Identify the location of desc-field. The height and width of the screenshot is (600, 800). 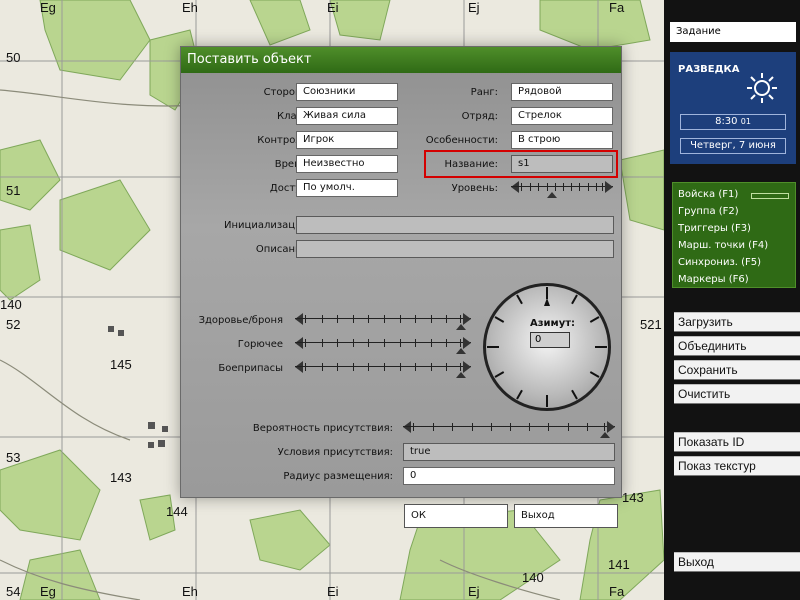
(455, 249).